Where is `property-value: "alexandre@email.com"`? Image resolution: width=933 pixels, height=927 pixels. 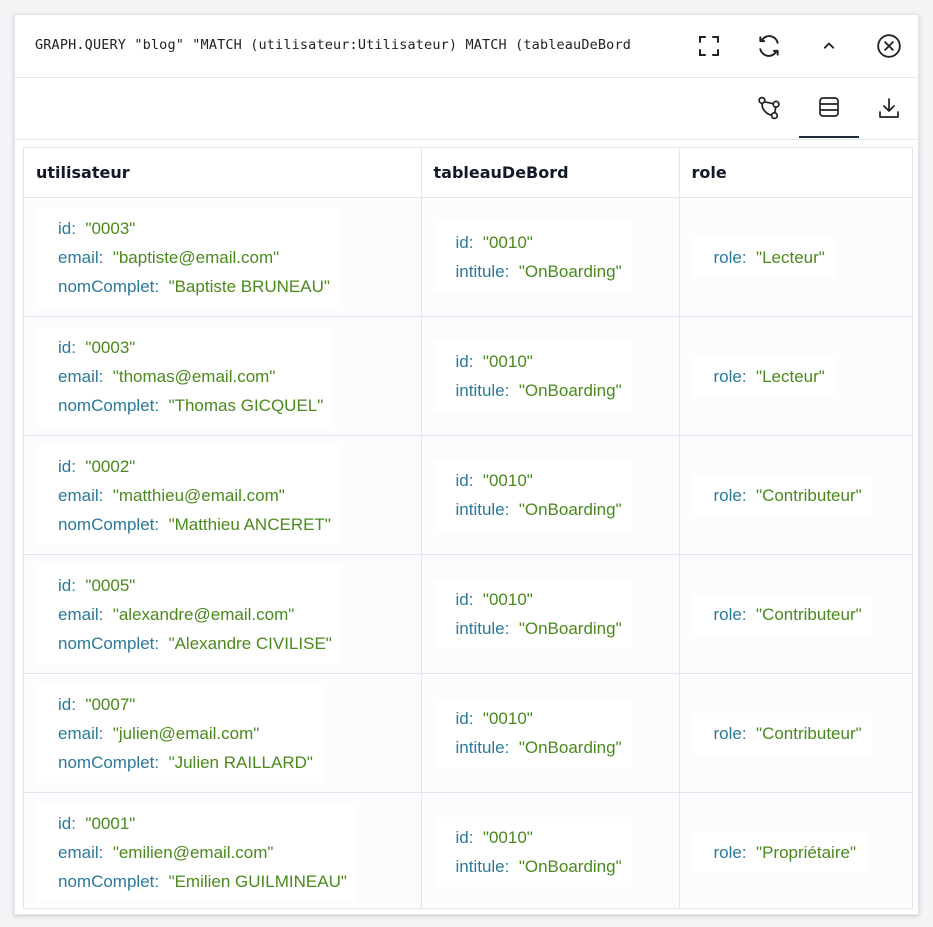
property-value: "alexandre@email.com" is located at coordinates (203, 614).